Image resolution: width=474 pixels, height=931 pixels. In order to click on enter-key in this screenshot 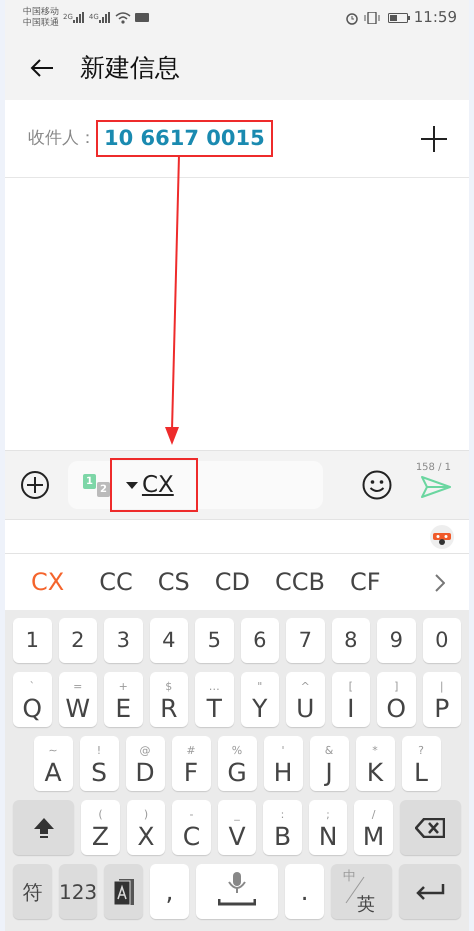, I will do `click(430, 891)`.